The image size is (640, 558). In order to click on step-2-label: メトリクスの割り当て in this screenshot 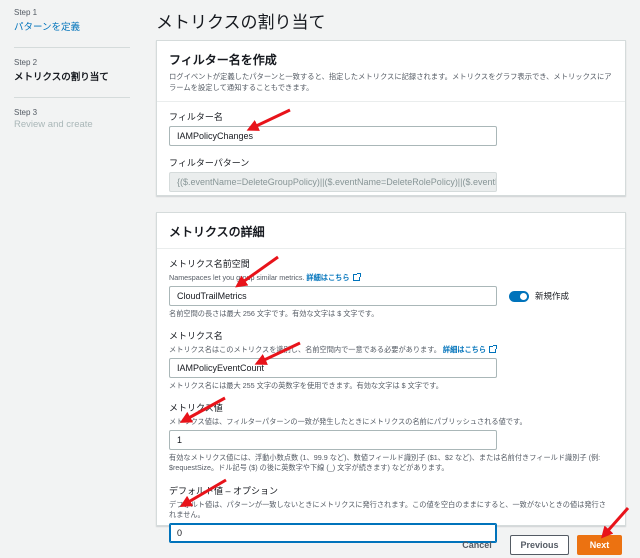, I will do `click(61, 77)`.